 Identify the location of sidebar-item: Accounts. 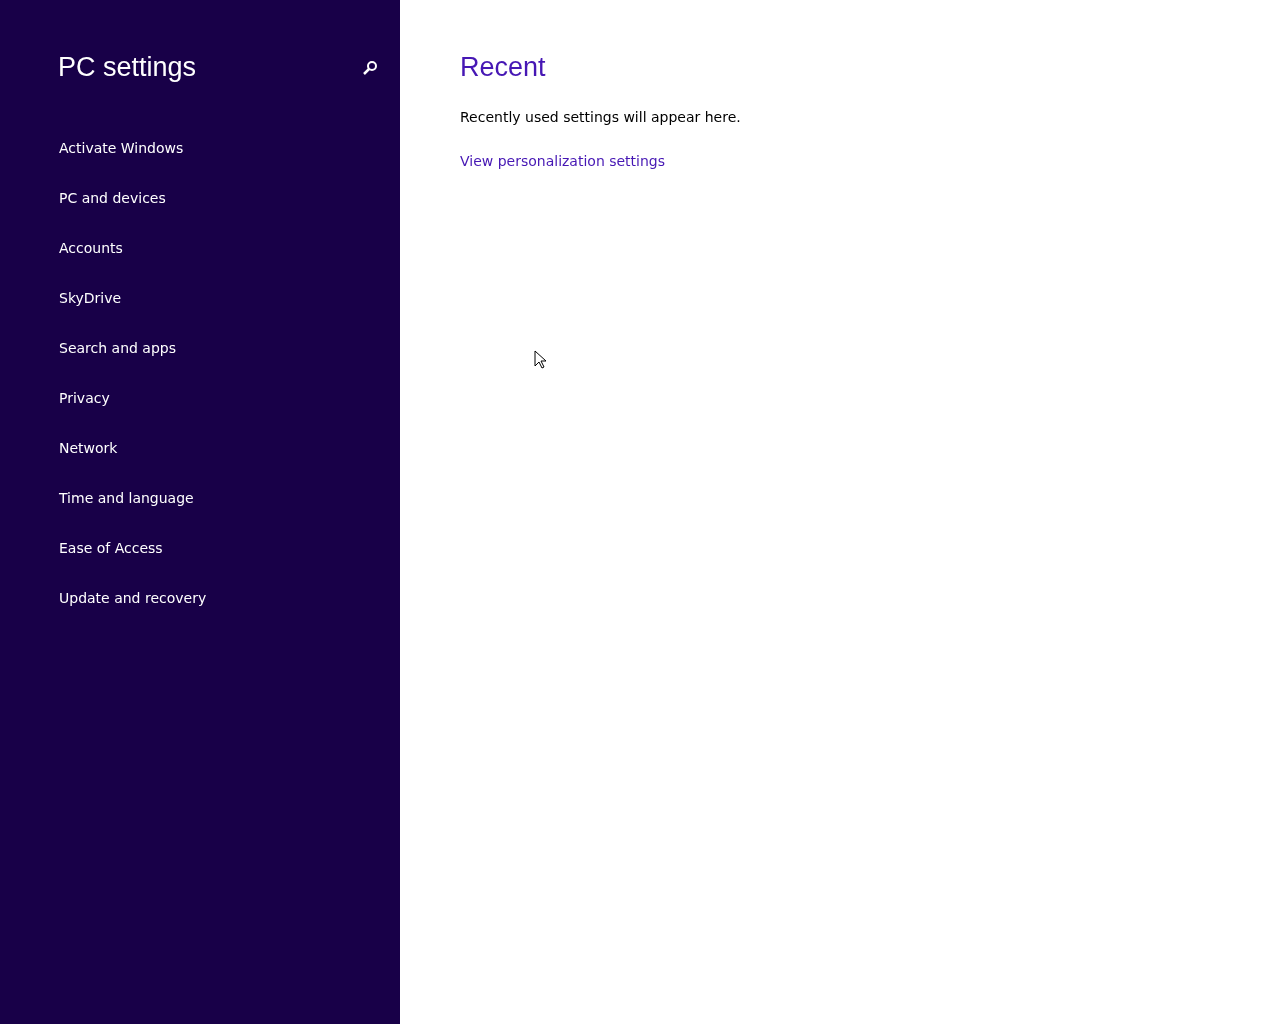
(91, 248).